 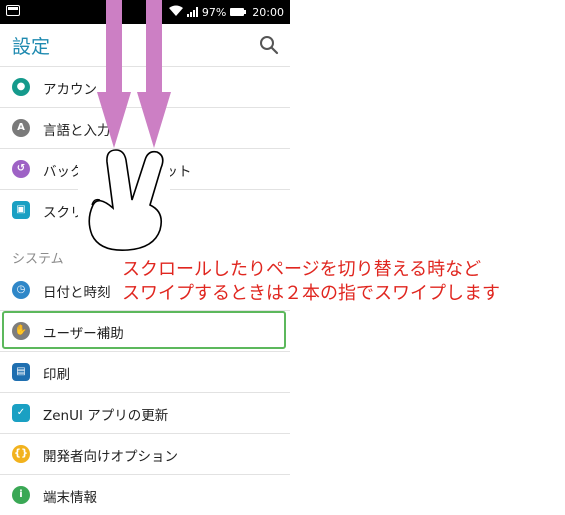 What do you see at coordinates (77, 293) in the screenshot?
I see `settings-item-label: 日付と時刻` at bounding box center [77, 293].